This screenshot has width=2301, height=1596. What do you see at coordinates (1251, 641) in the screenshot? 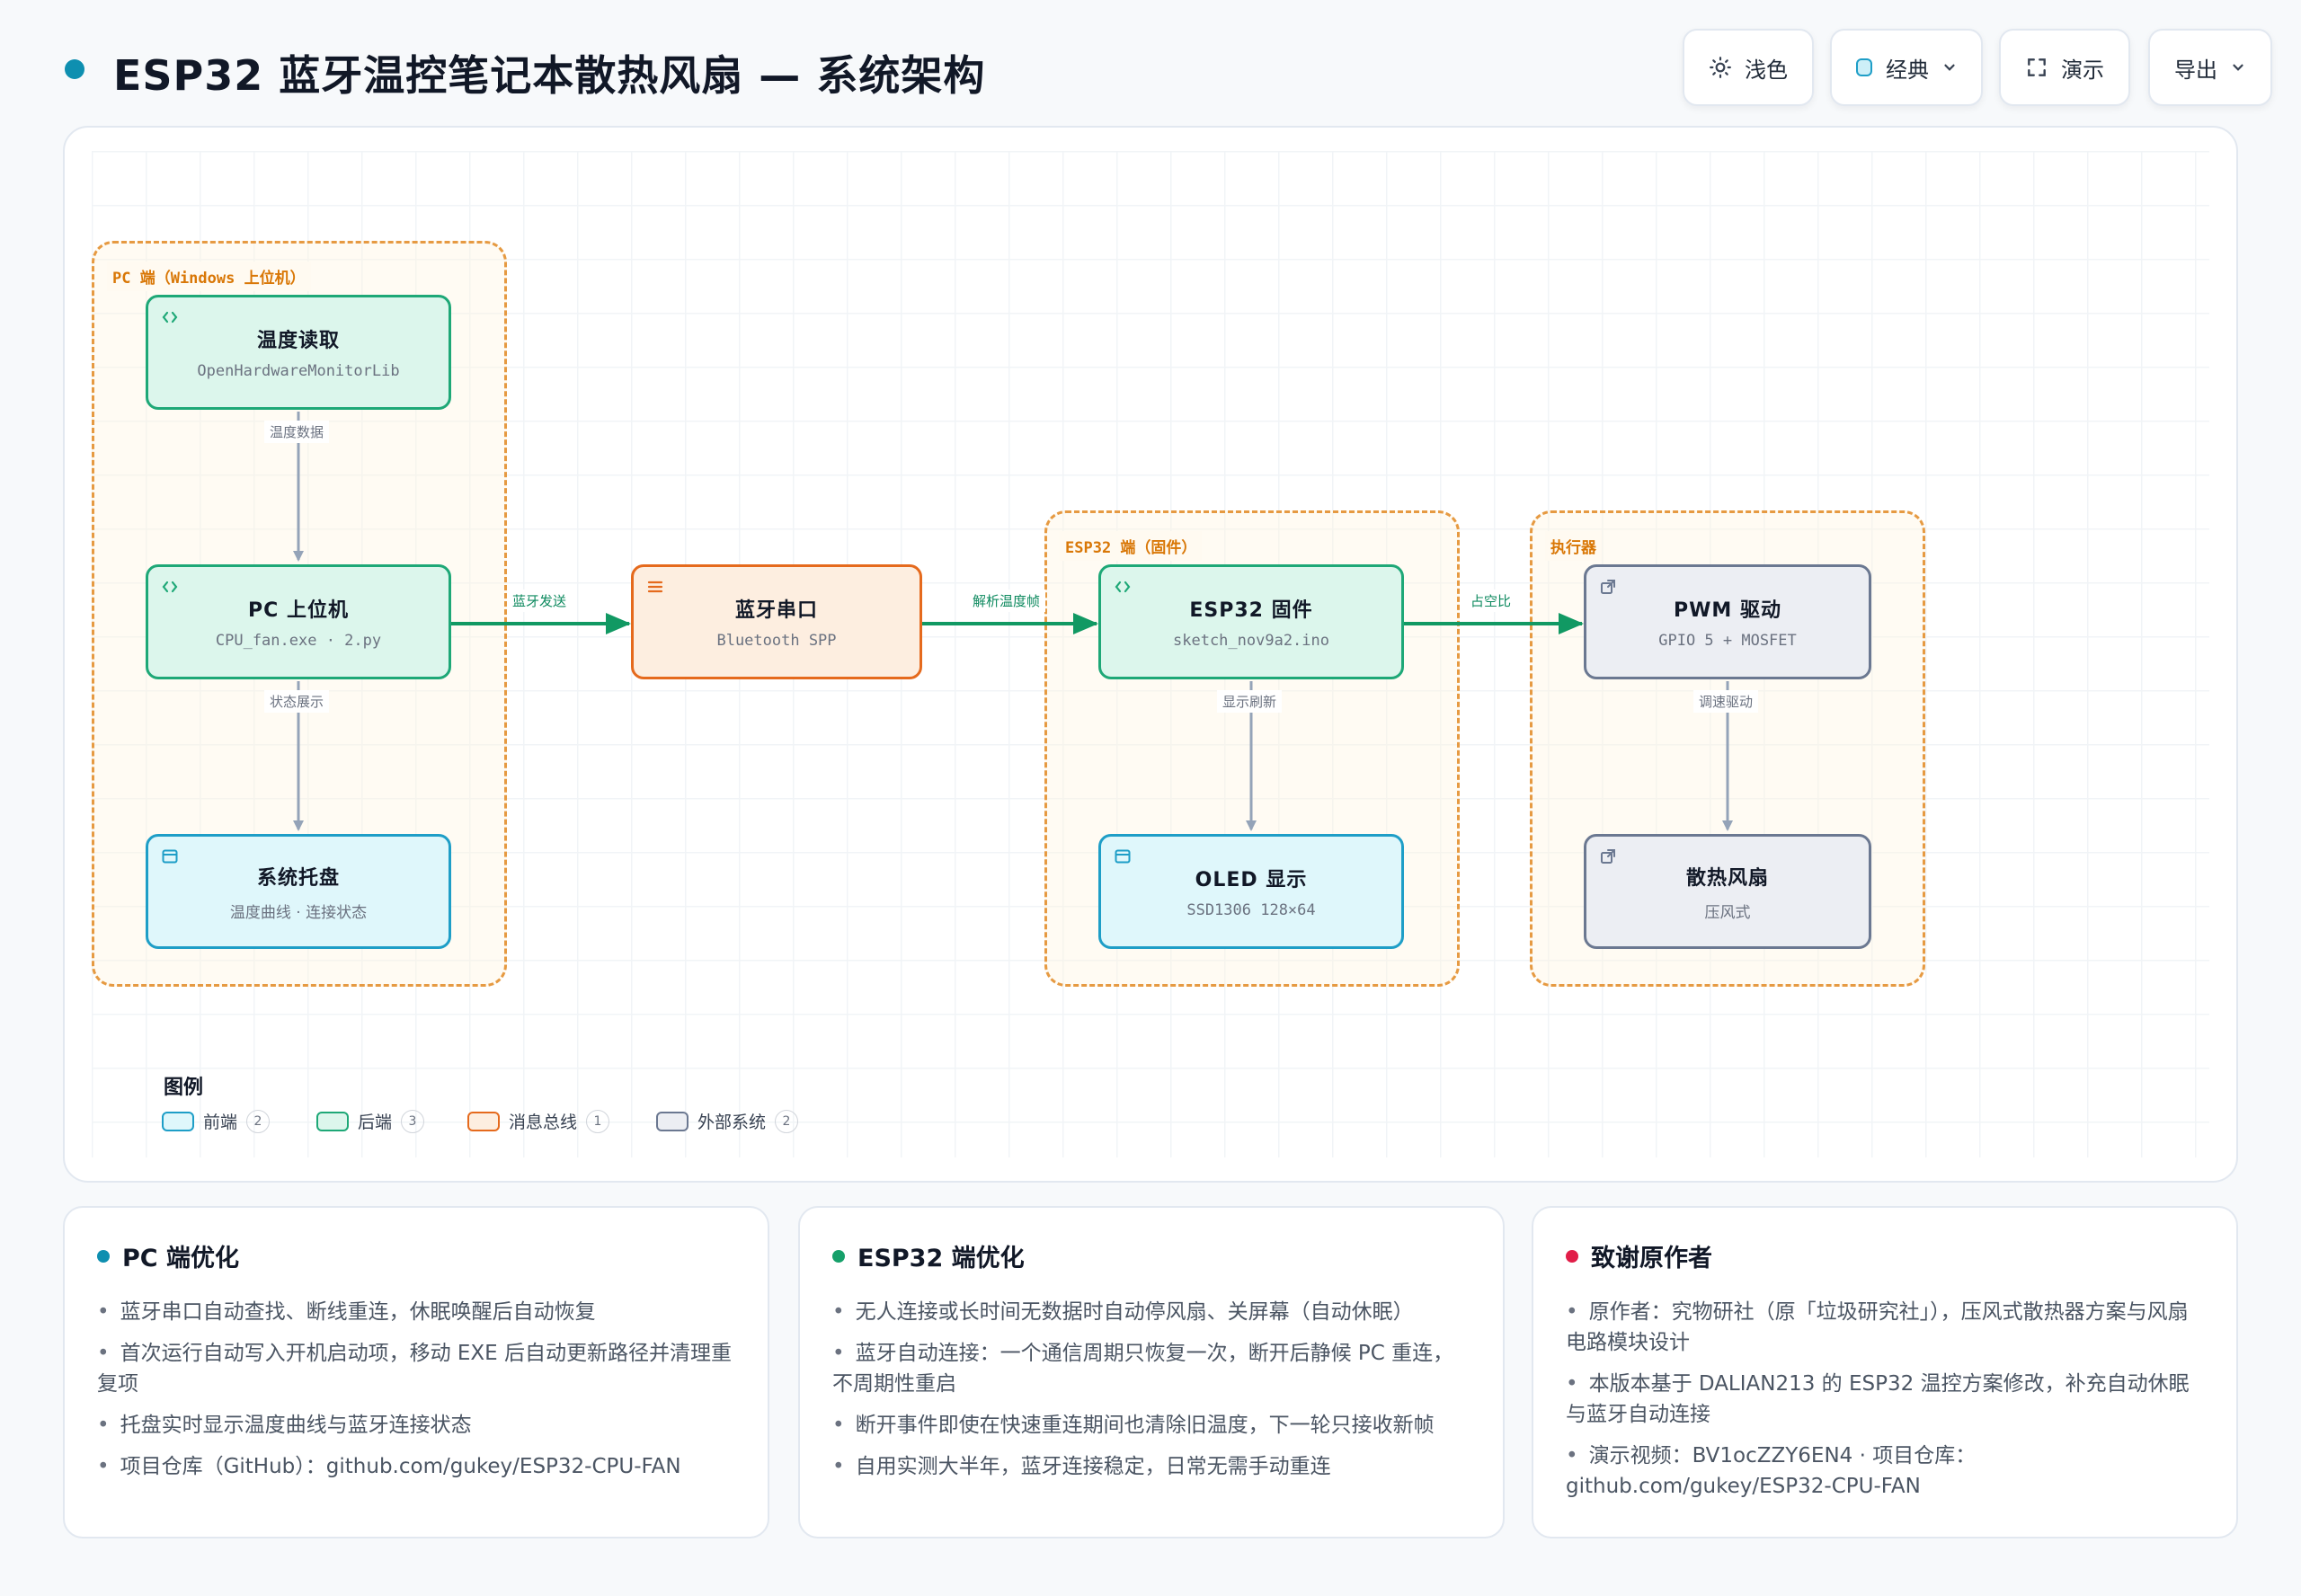
I see `node-subtitle: sketch_nov9a2.ino` at bounding box center [1251, 641].